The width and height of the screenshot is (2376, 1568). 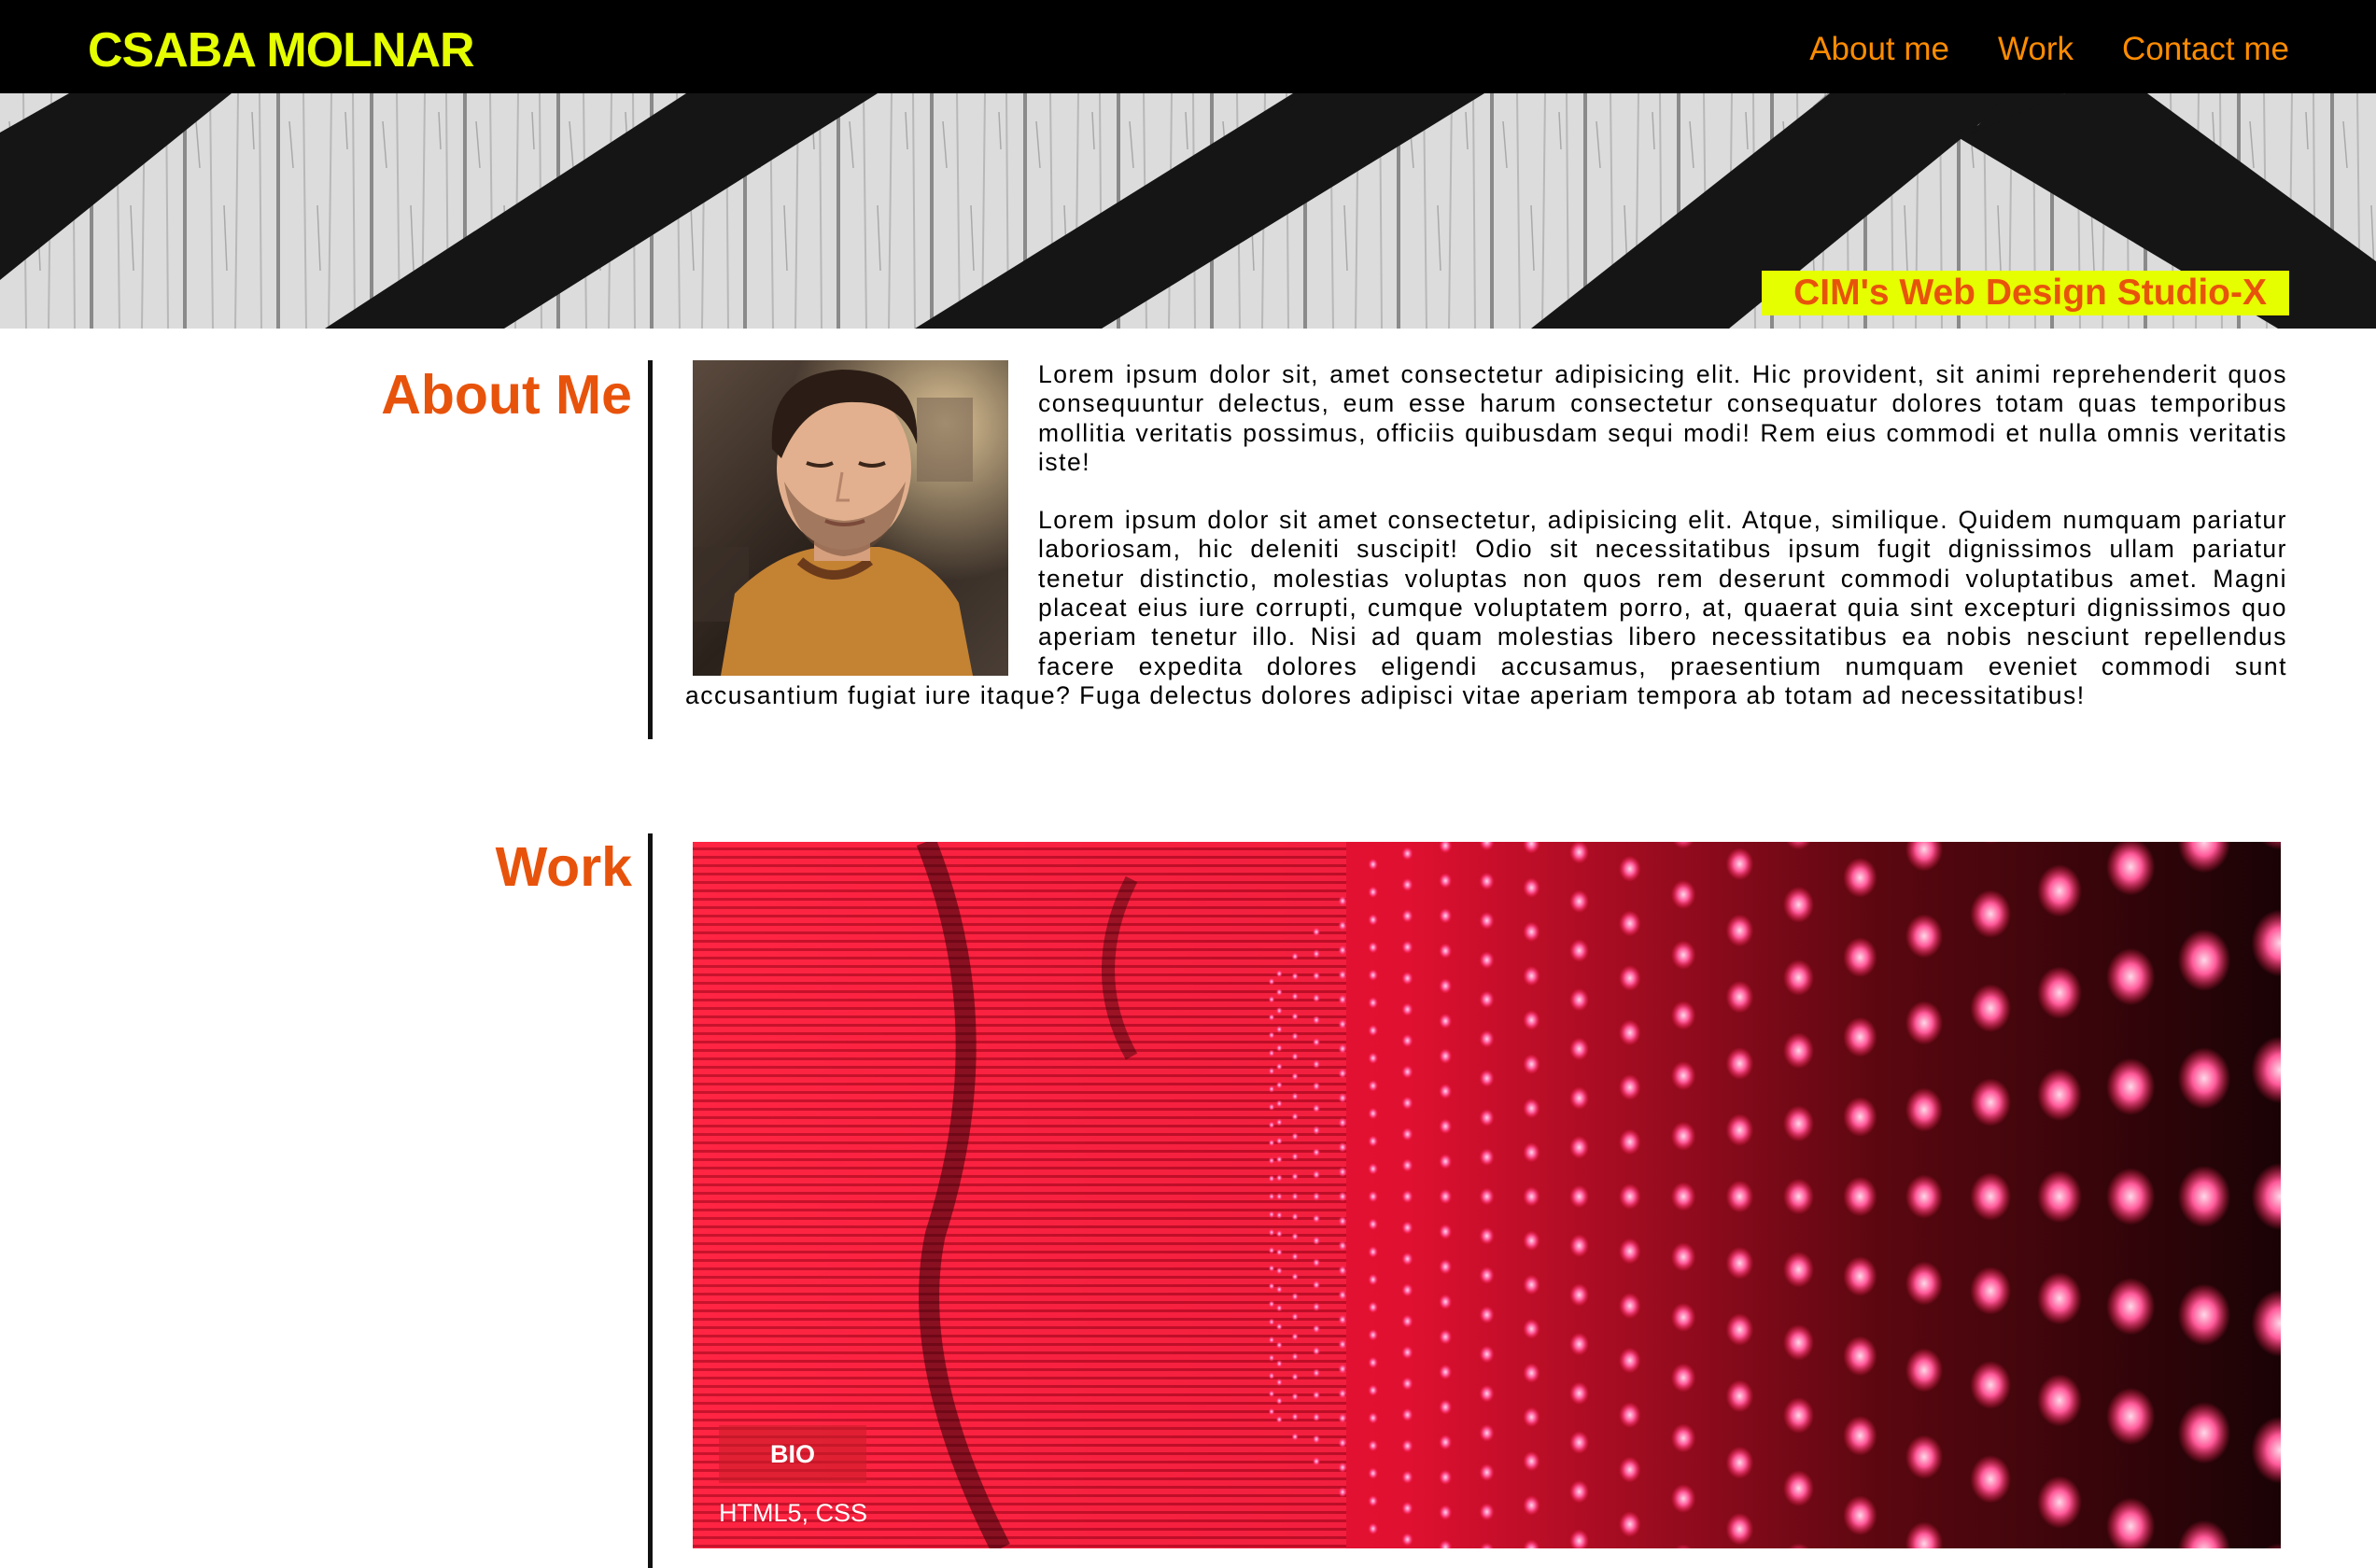 I want to click on site-brand: CSABA MOLNAR, so click(x=281, y=50).